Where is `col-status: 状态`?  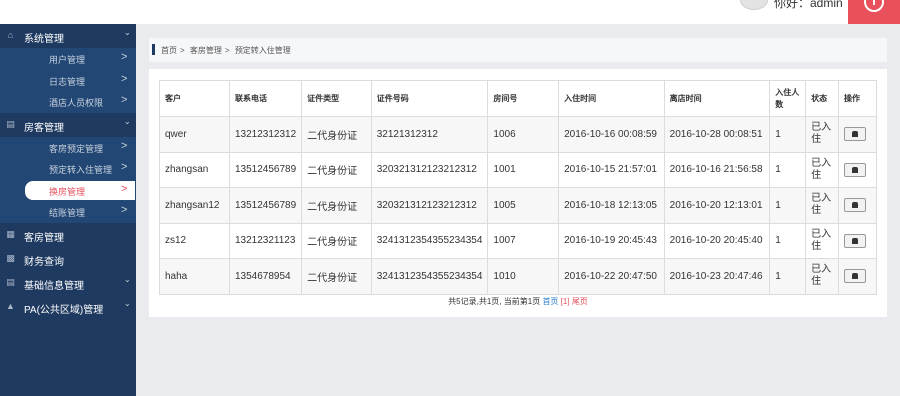 col-status: 状态 is located at coordinates (822, 98).